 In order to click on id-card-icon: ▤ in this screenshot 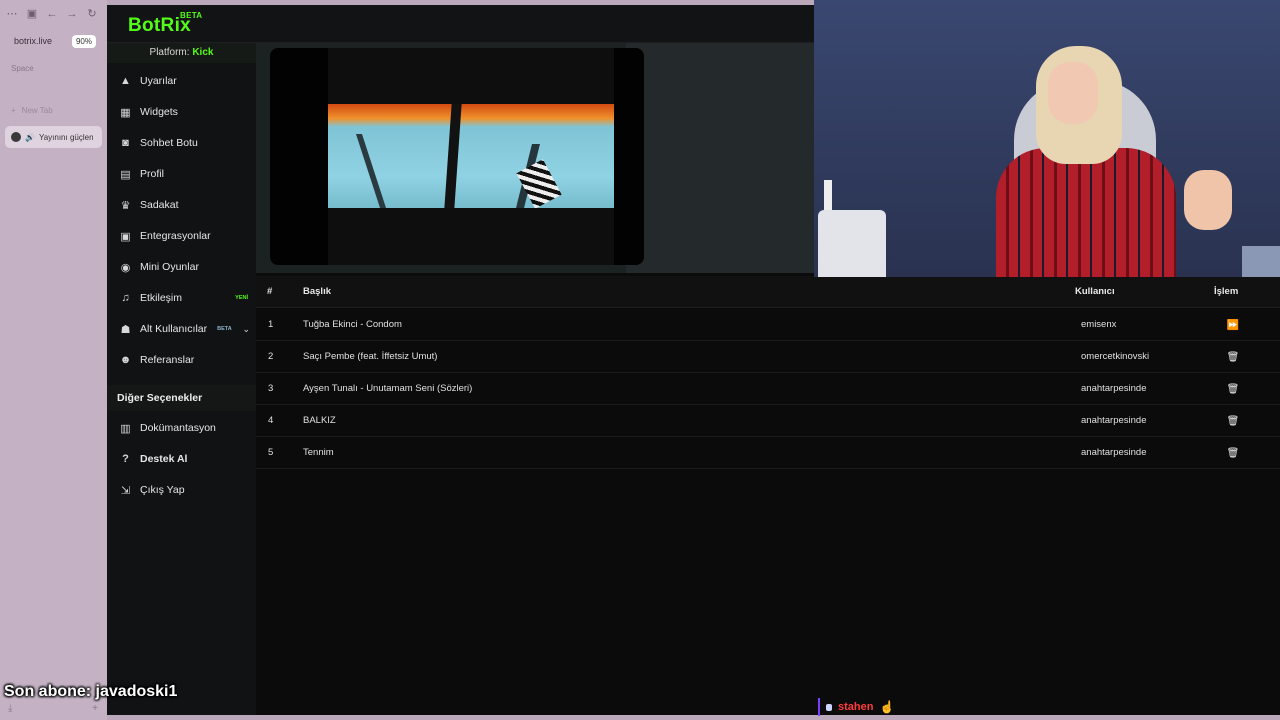, I will do `click(125, 174)`.